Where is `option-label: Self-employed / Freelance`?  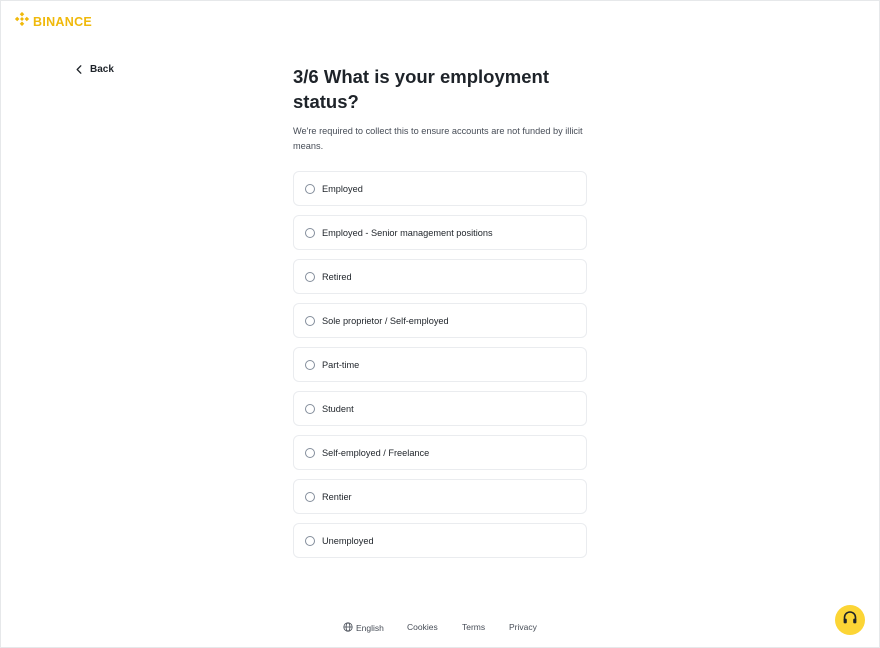
option-label: Self-employed / Freelance is located at coordinates (376, 452).